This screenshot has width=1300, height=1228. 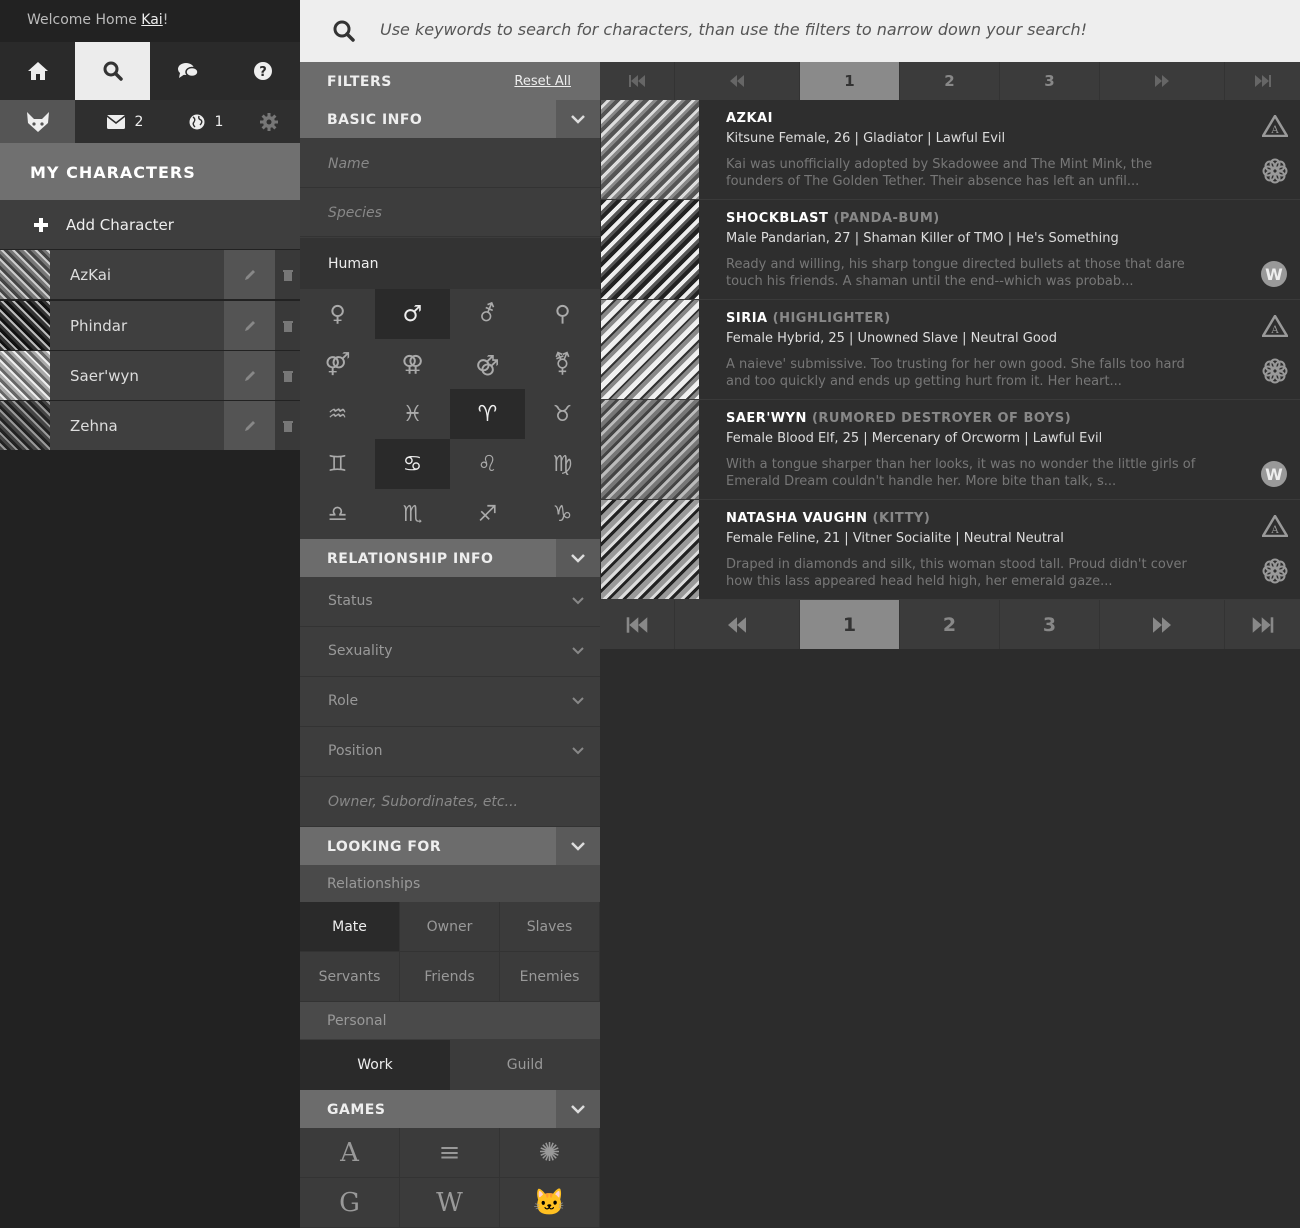 I want to click on neuter-male-icon: ⚦, so click(x=487, y=314).